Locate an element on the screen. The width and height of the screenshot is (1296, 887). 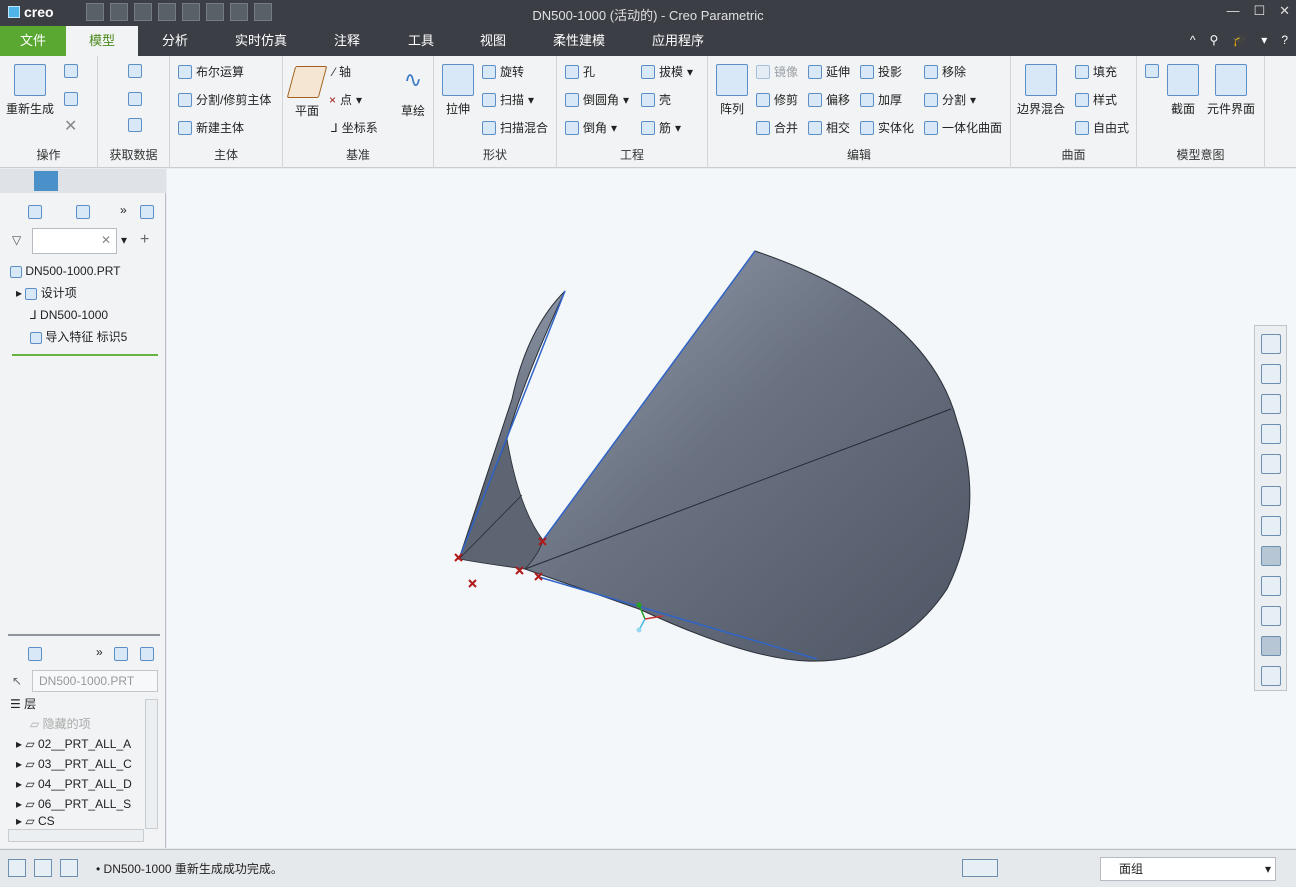
view-manager-icon is located at coordinates (1271, 464).